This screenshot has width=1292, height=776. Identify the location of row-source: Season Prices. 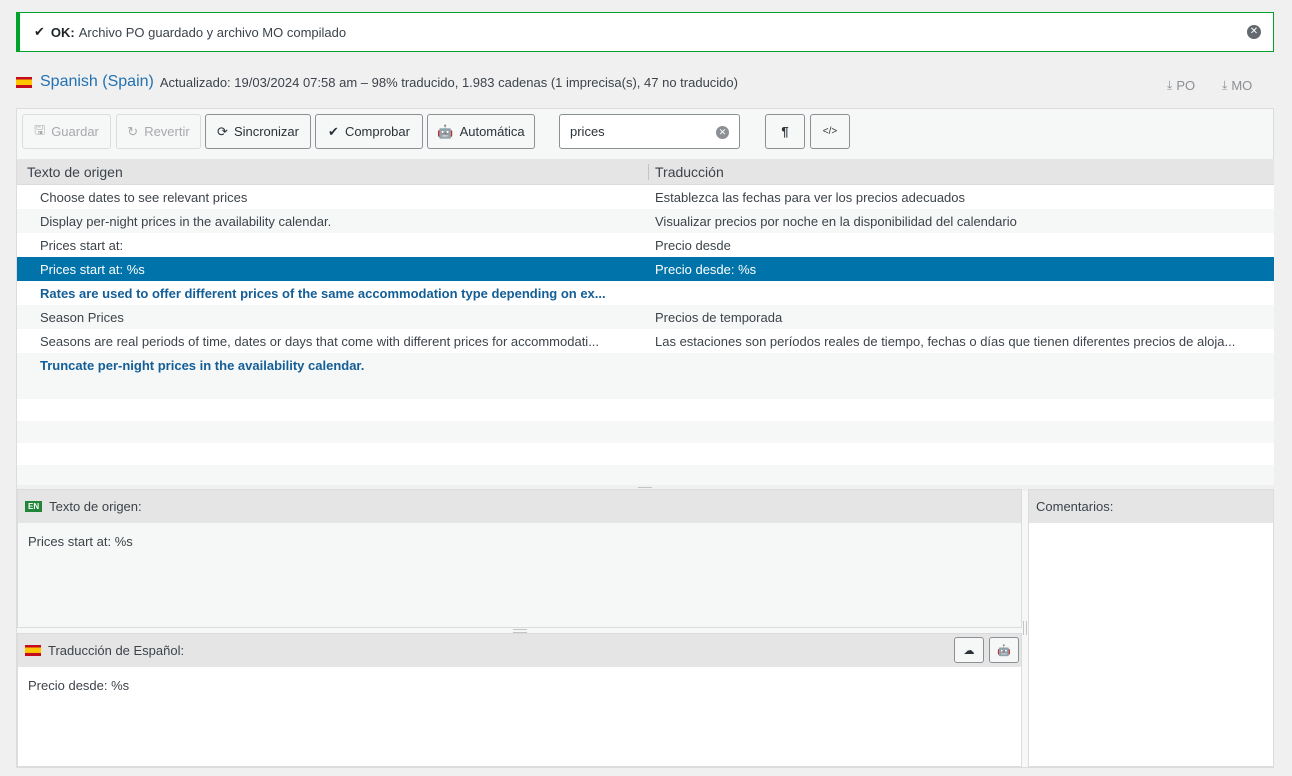
(82, 317).